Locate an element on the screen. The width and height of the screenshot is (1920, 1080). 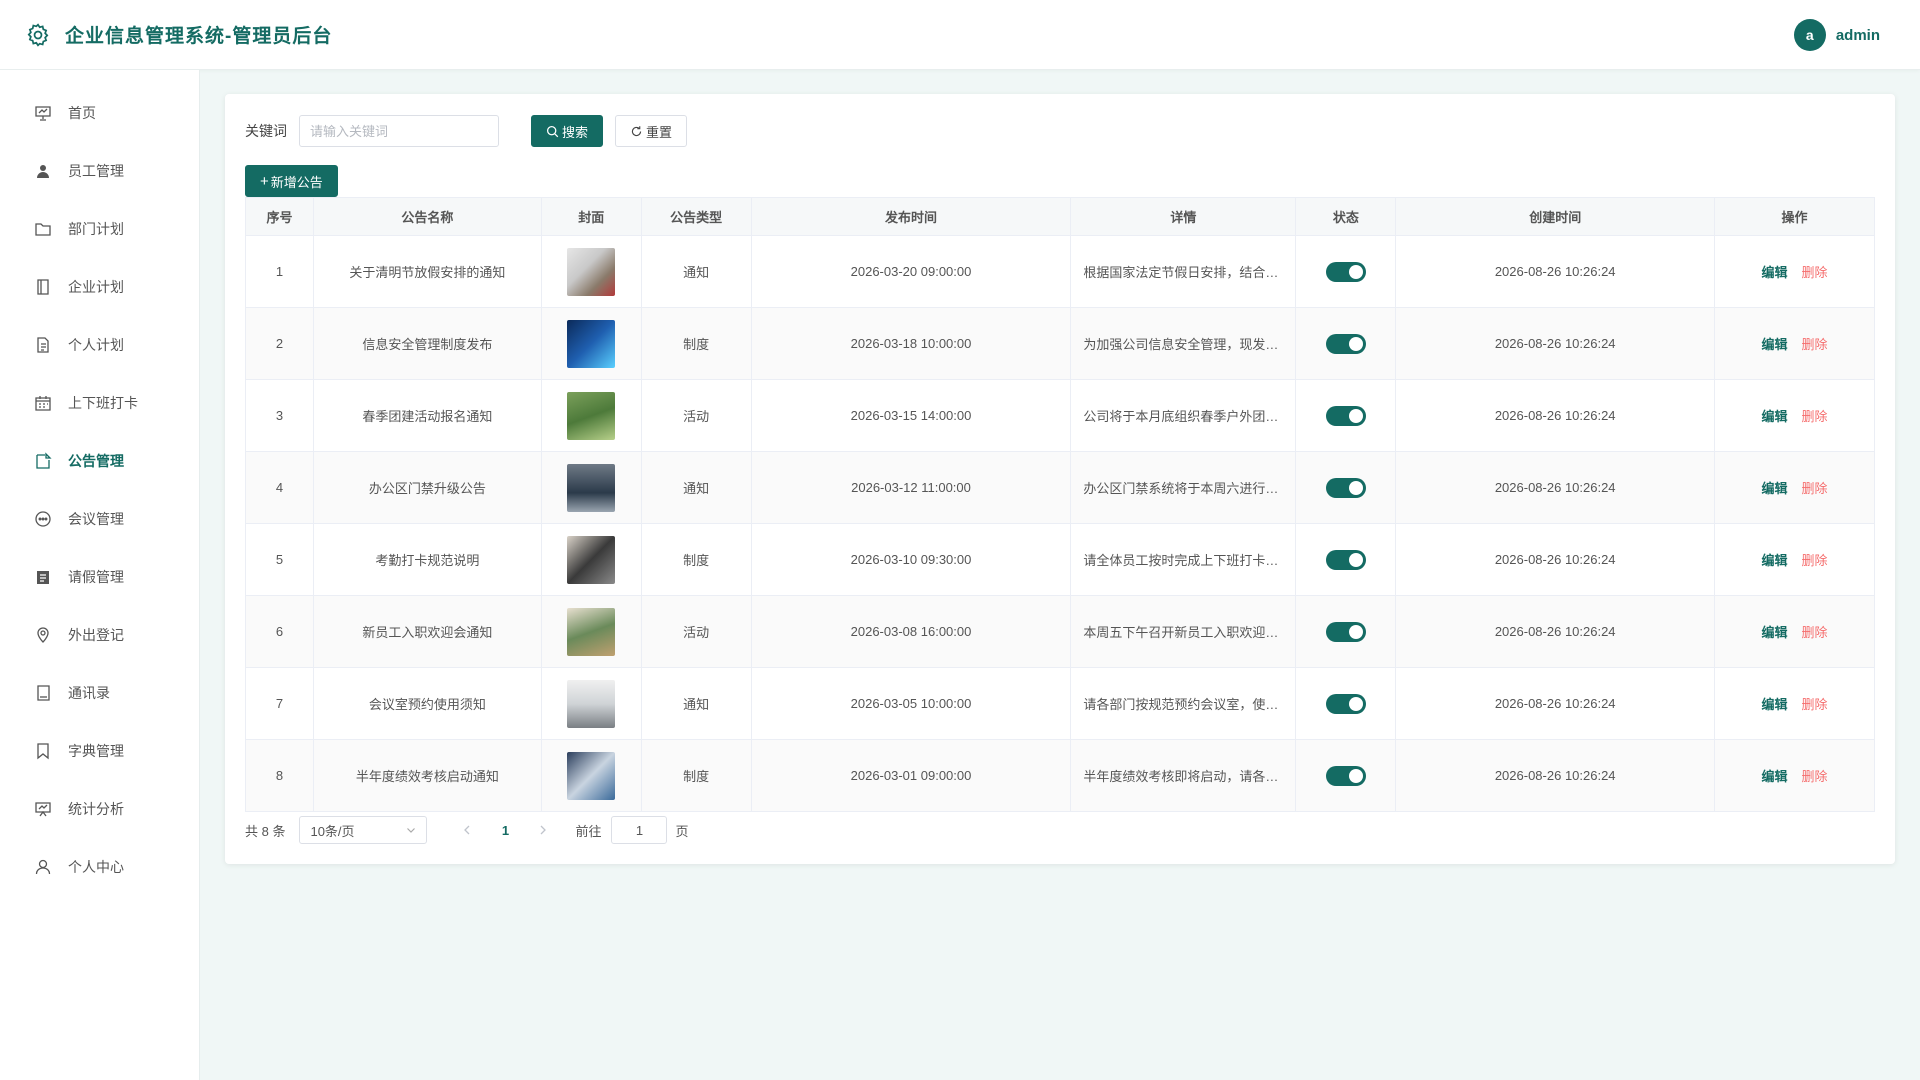
notice-detail: 半年度绩效考核即将启动，请各部门做好准备工作 is located at coordinates (1183, 776).